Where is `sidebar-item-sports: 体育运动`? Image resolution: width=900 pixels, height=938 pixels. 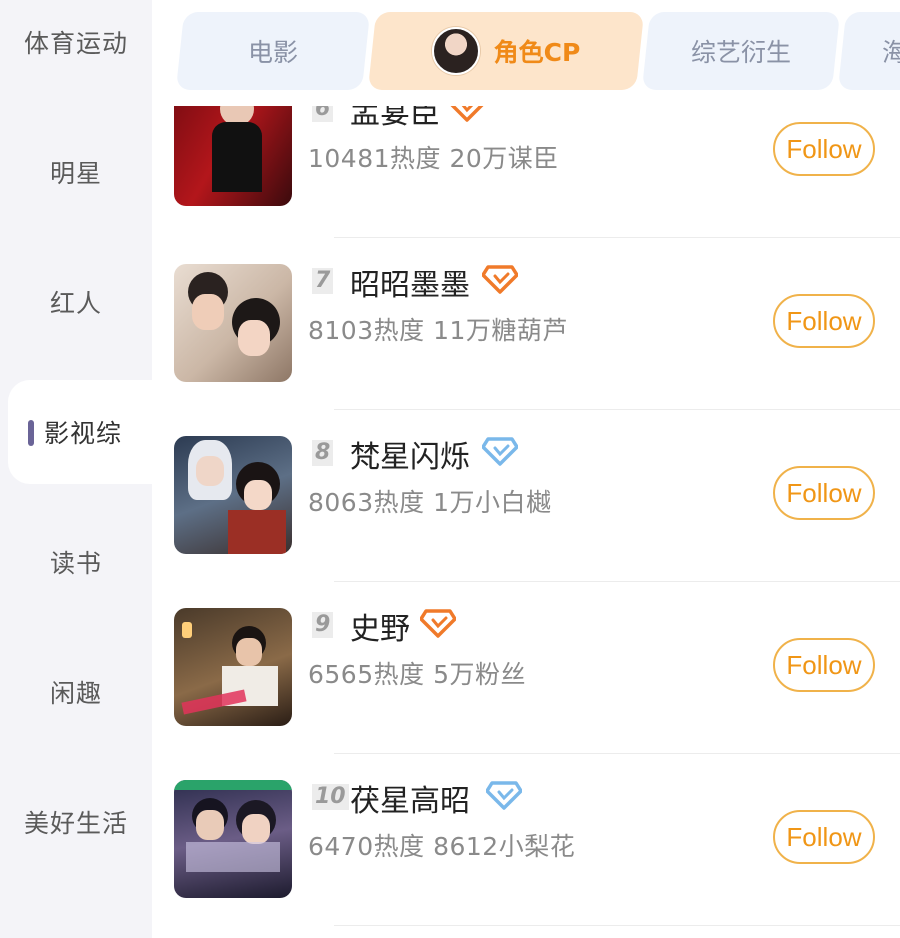 sidebar-item-sports: 体育运动 is located at coordinates (76, 47).